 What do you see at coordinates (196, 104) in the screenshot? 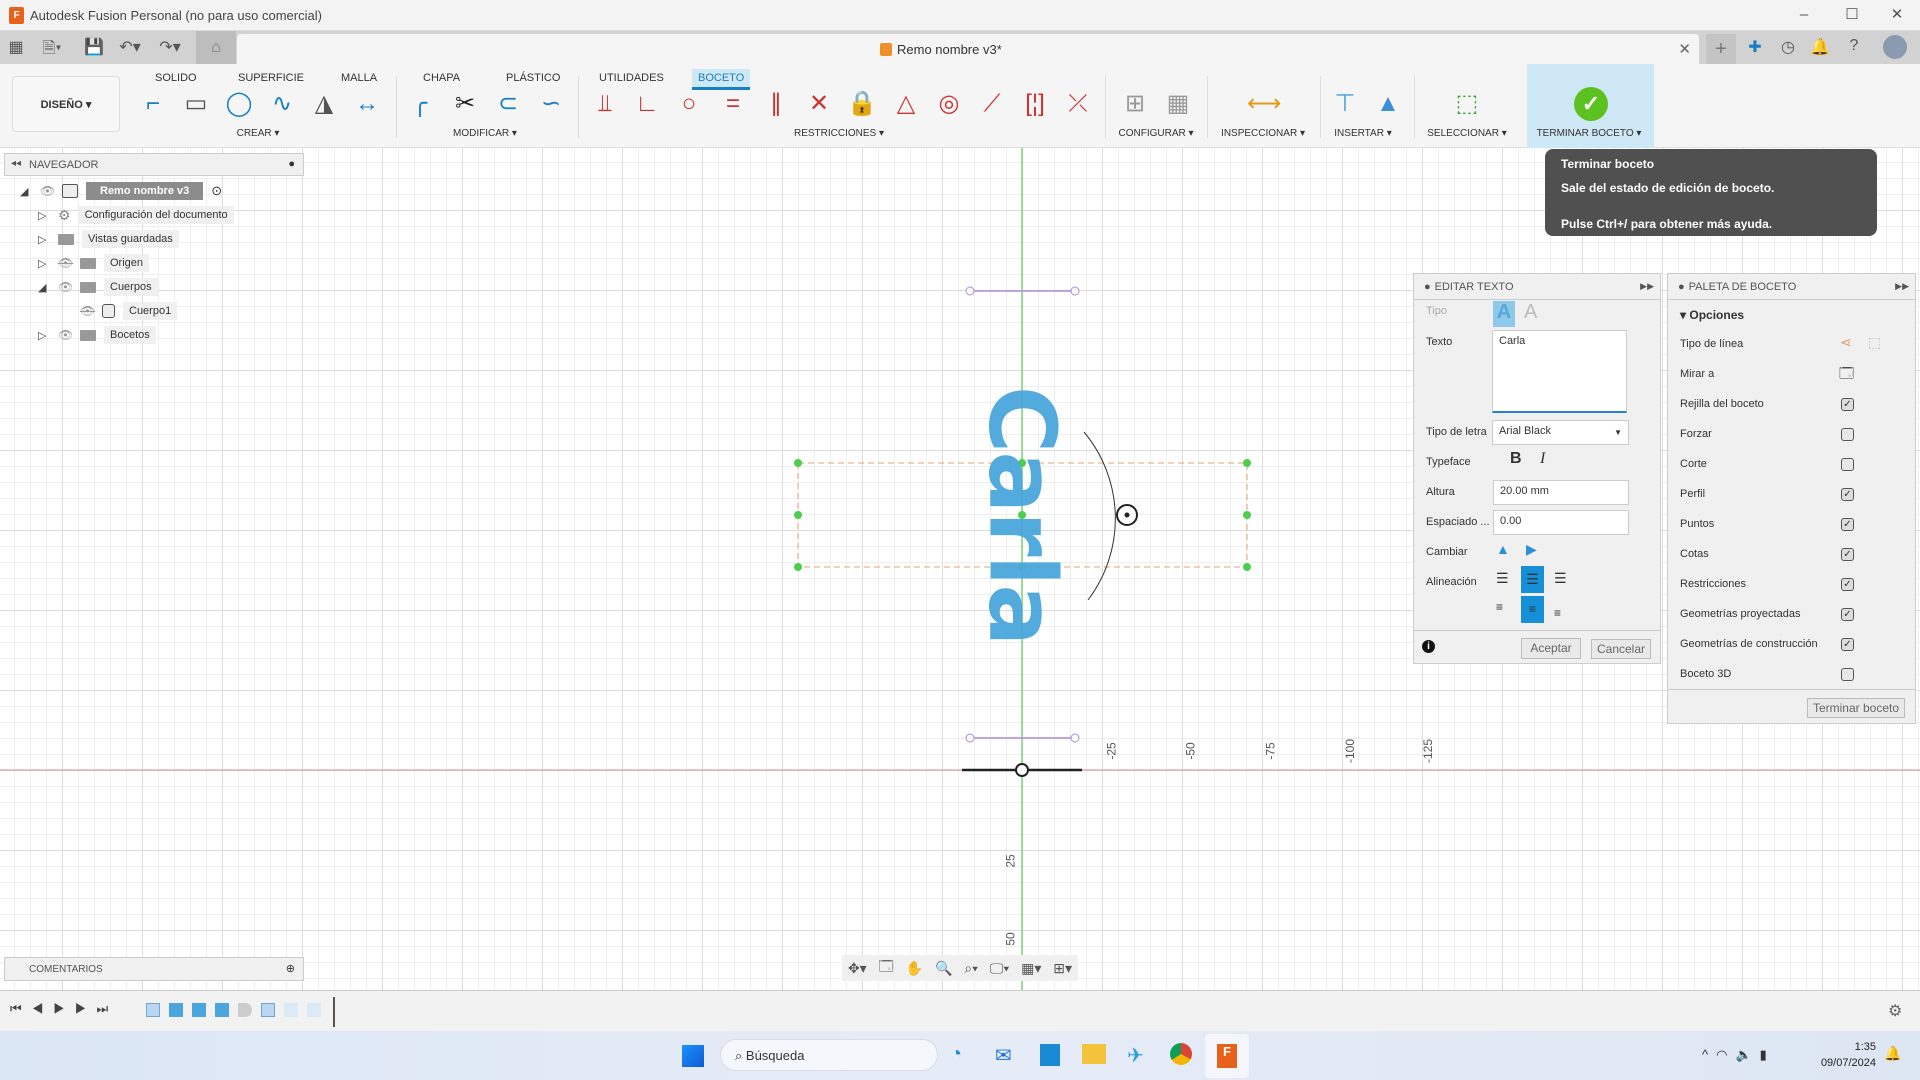
I see `rectangle-tool-icon: ▭` at bounding box center [196, 104].